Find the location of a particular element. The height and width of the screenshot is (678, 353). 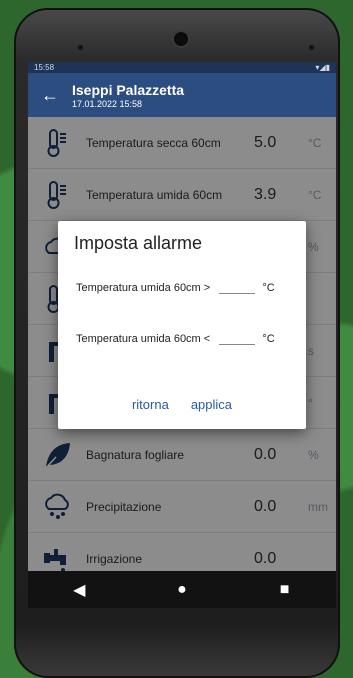

system-navbar: ◀ ● ■ is located at coordinates (182, 589).